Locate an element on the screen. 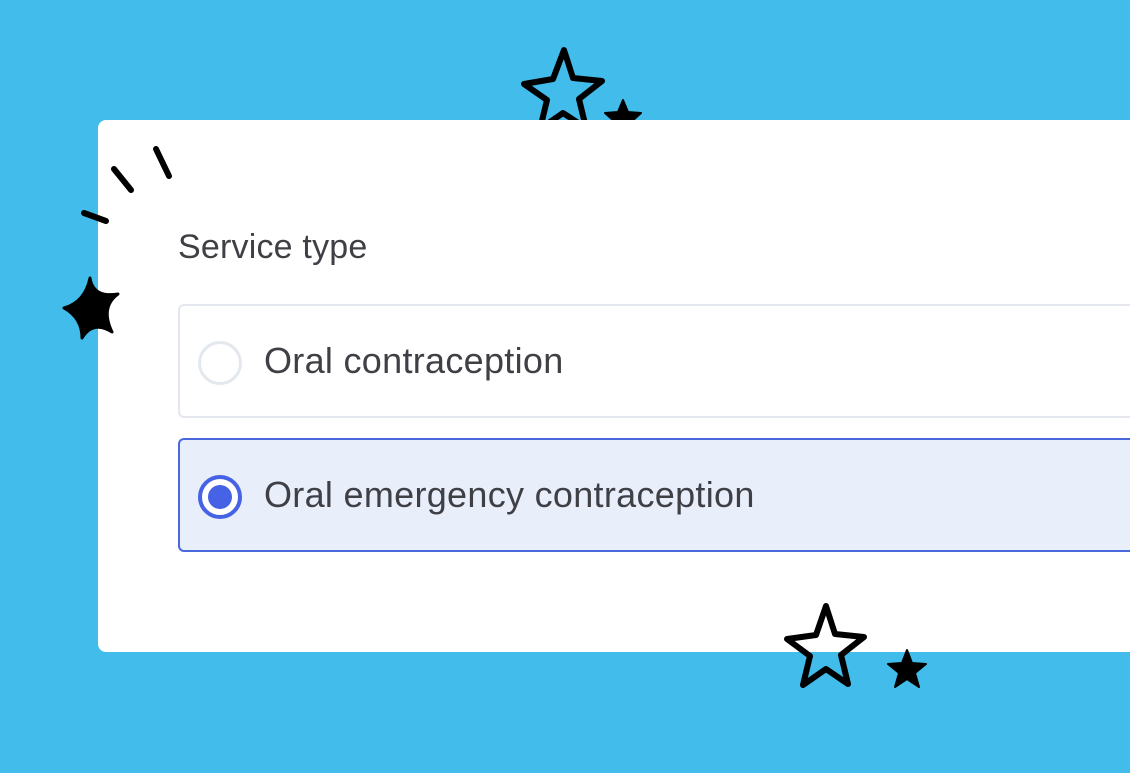 The width and height of the screenshot is (1130, 773). option-label: Oral emergency contraception is located at coordinates (509, 494).